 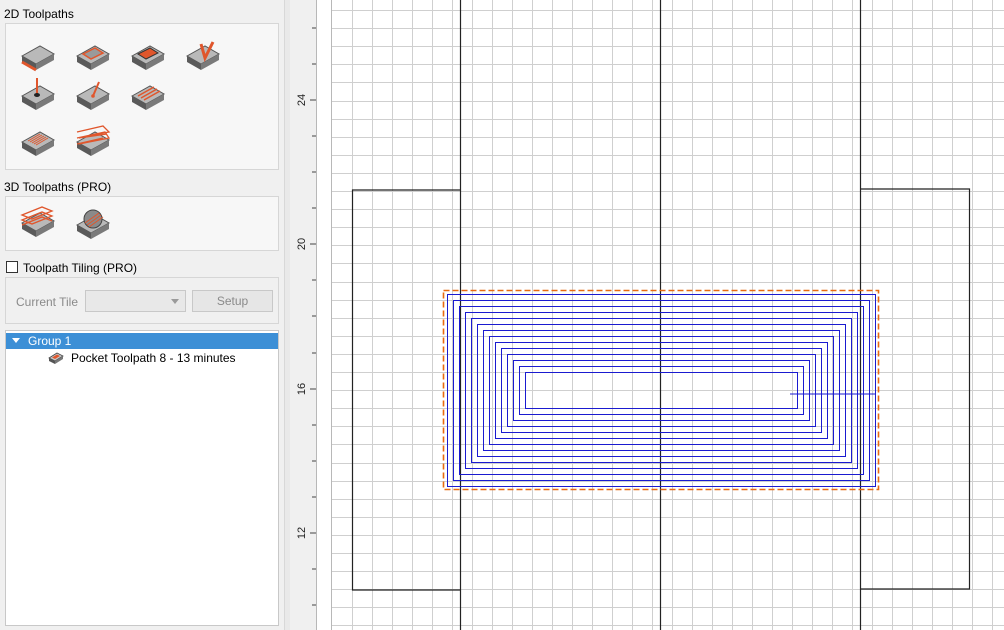 What do you see at coordinates (142, 341) in the screenshot?
I see `tree-group-row: Group 1` at bounding box center [142, 341].